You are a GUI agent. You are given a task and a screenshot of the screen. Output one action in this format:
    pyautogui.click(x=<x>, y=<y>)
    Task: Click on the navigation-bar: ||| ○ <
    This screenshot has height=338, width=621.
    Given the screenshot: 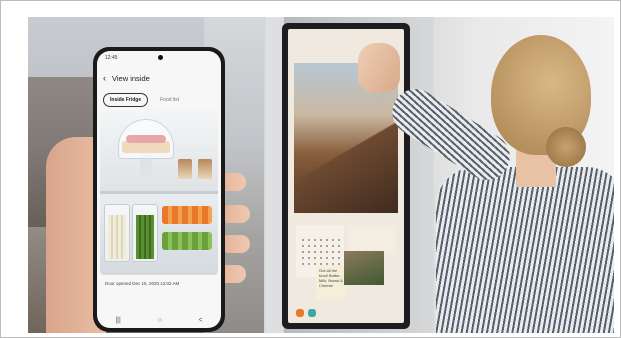 What is the action you would take?
    pyautogui.click(x=159, y=320)
    